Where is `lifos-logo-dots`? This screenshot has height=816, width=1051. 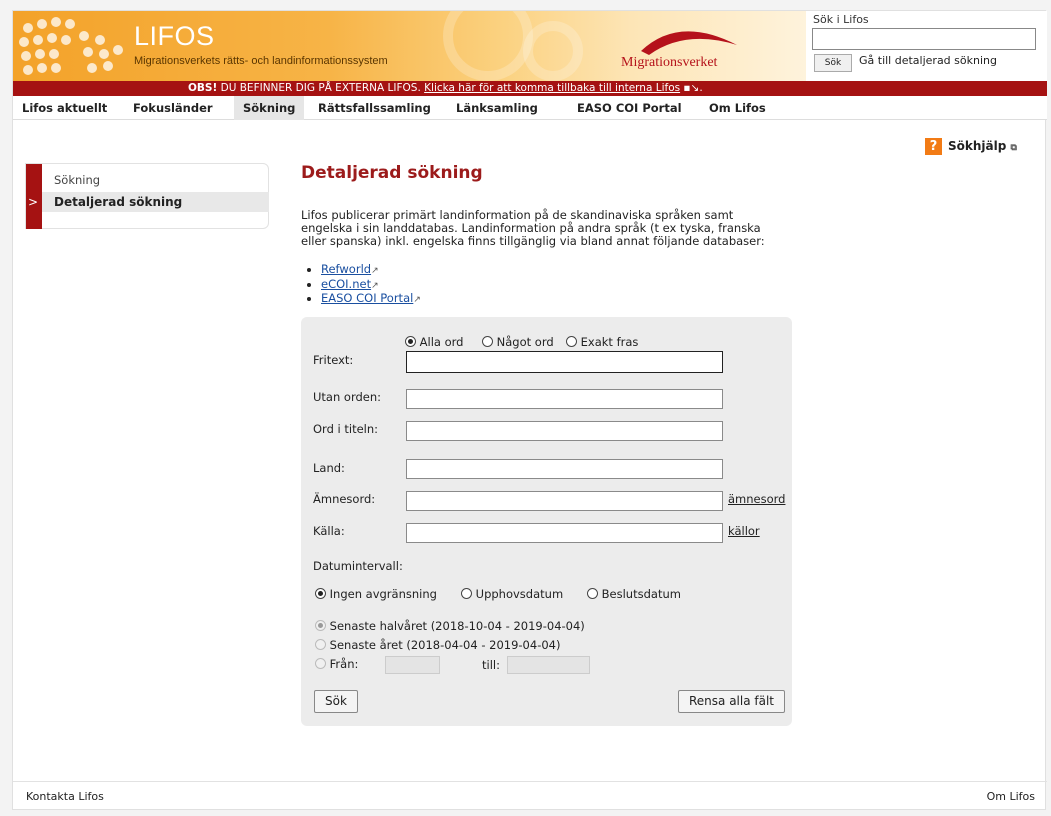
lifos-logo-dots is located at coordinates (75, 47).